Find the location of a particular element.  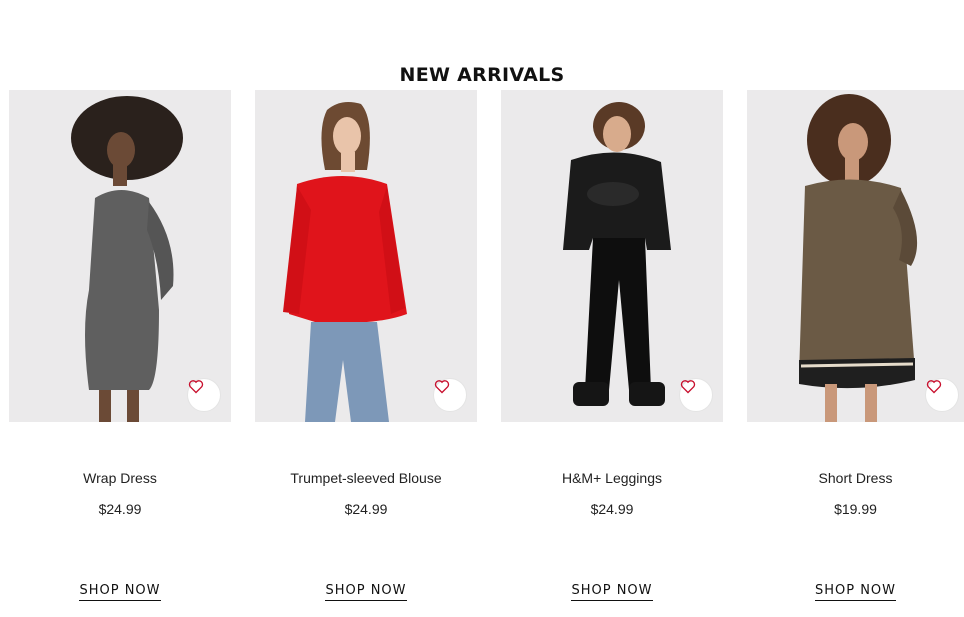

product-name: Wrap Dress is located at coordinates (120, 478).